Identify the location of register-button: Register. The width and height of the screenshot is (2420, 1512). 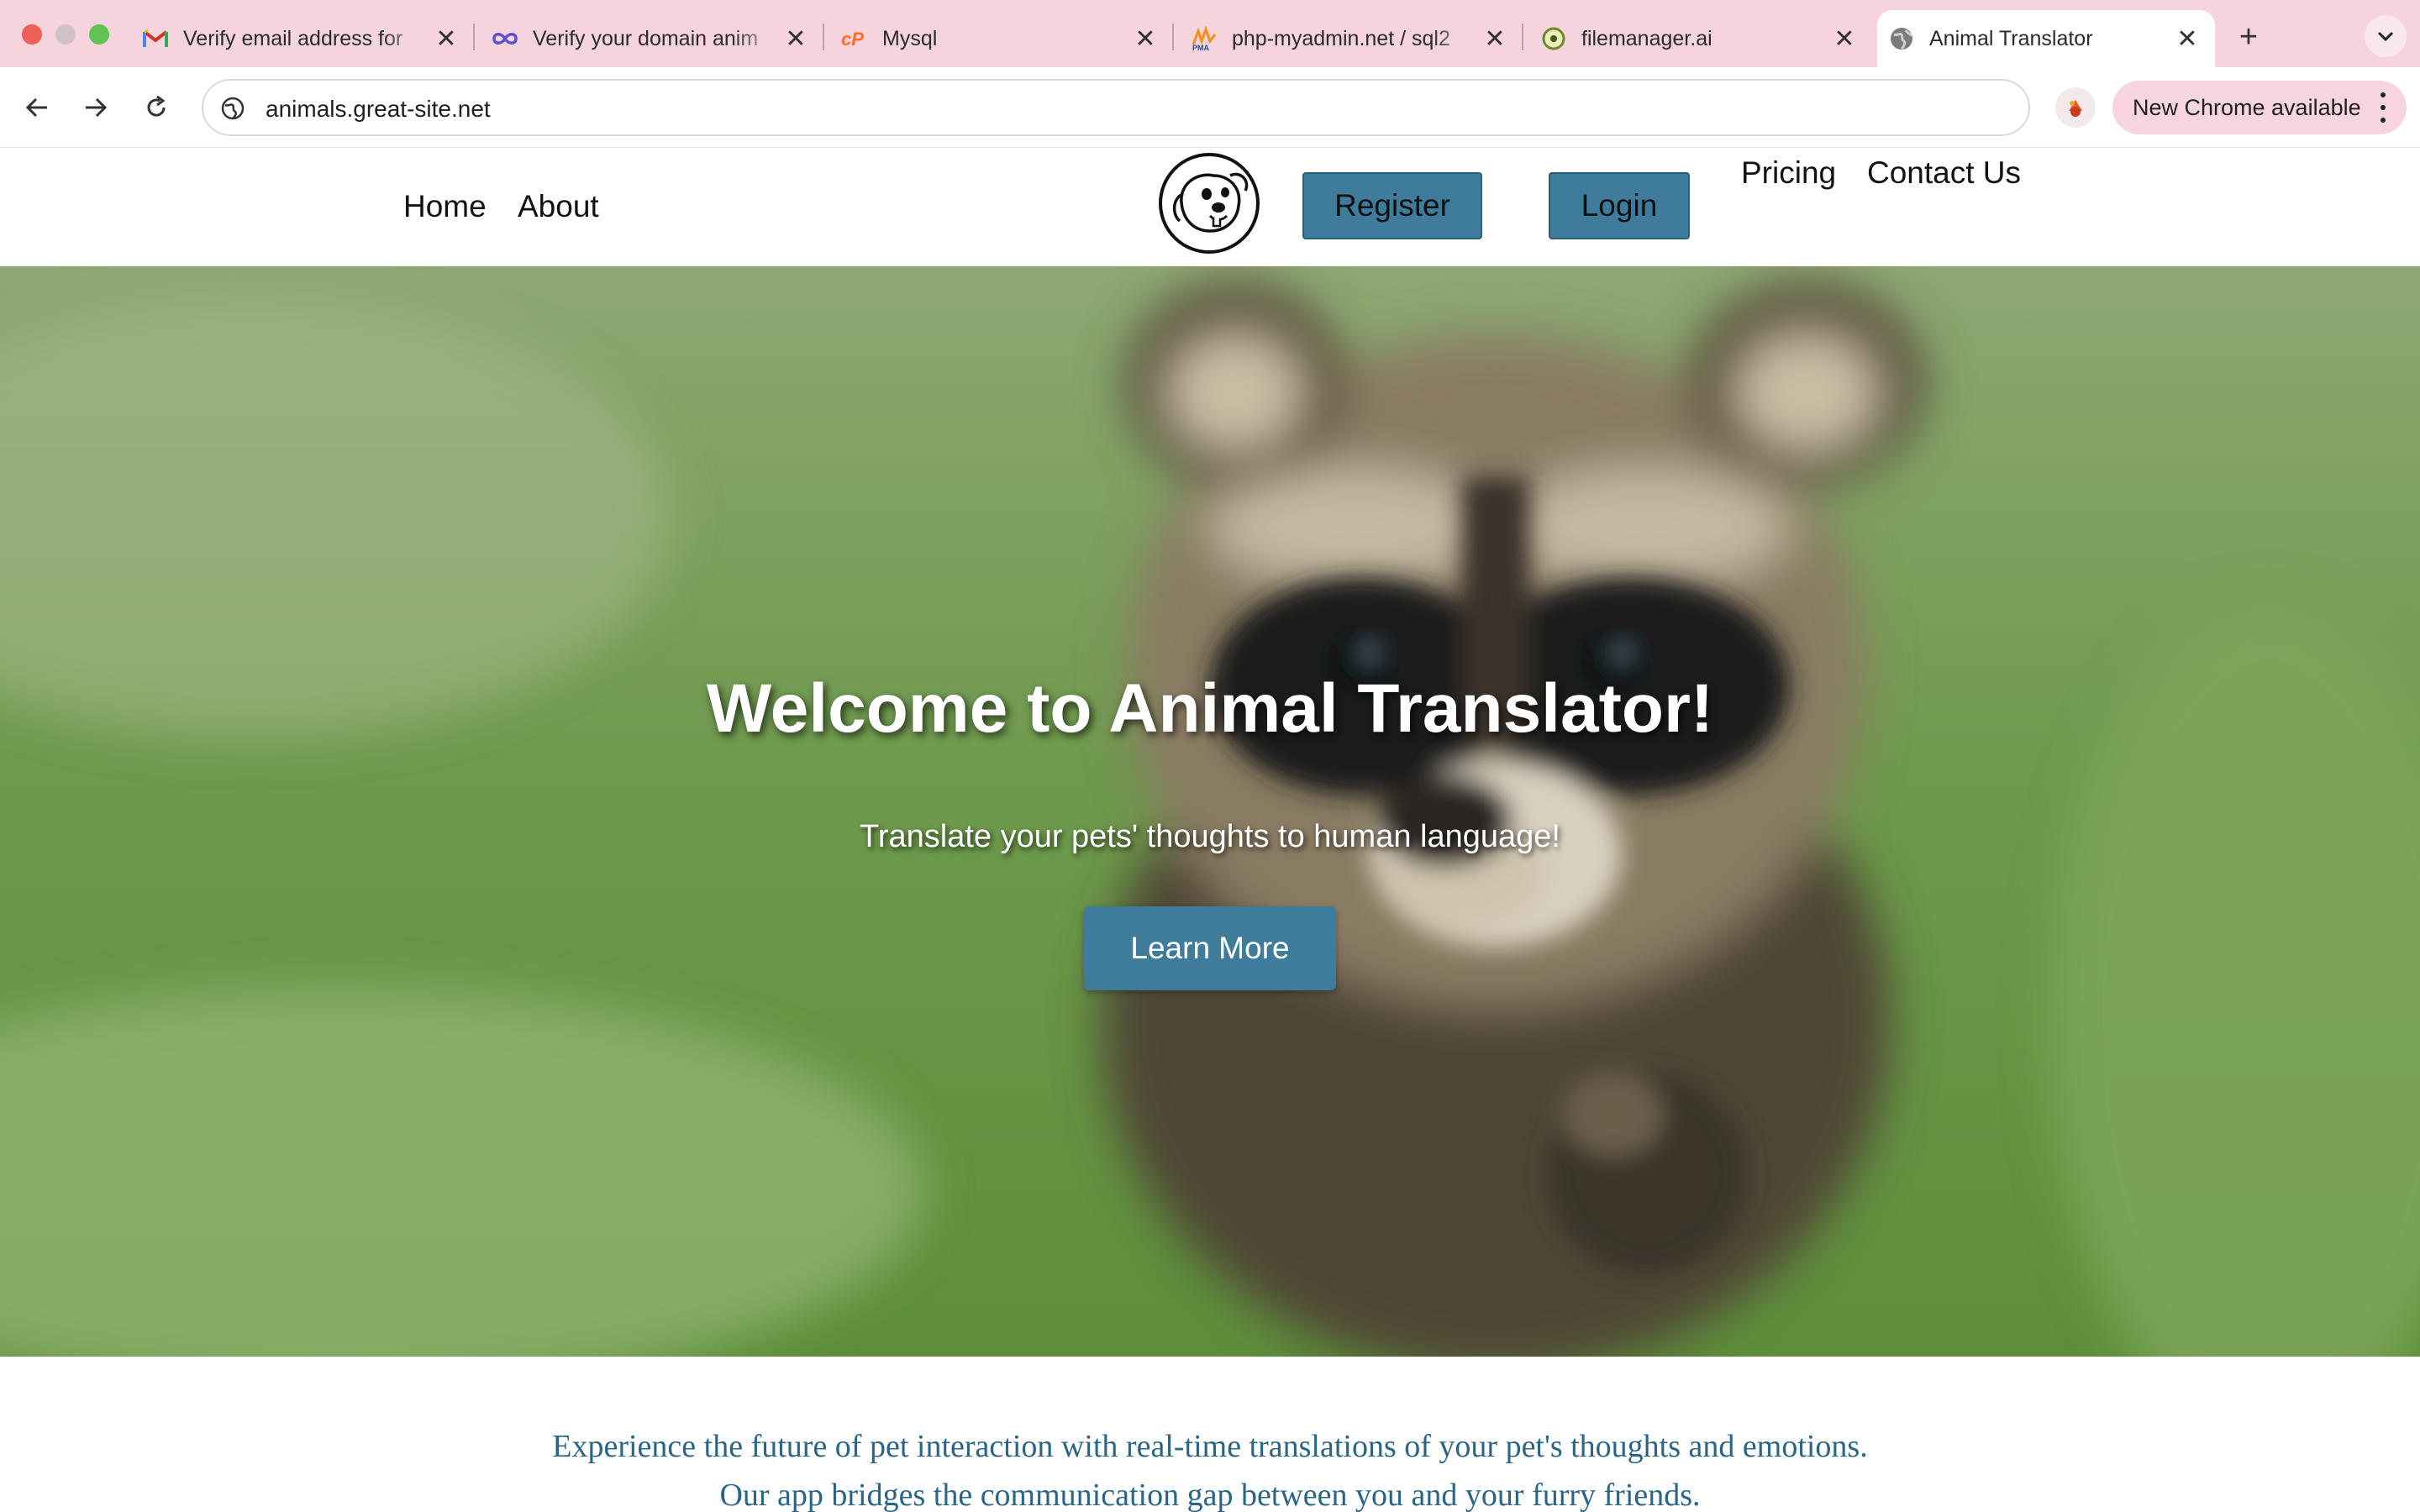
(1392, 205).